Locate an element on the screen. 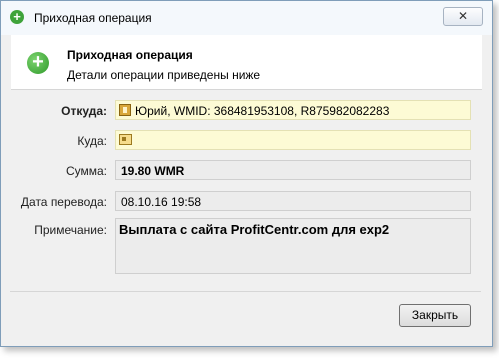  header-subtitle: Детали операции приведены ниже is located at coordinates (164, 75).